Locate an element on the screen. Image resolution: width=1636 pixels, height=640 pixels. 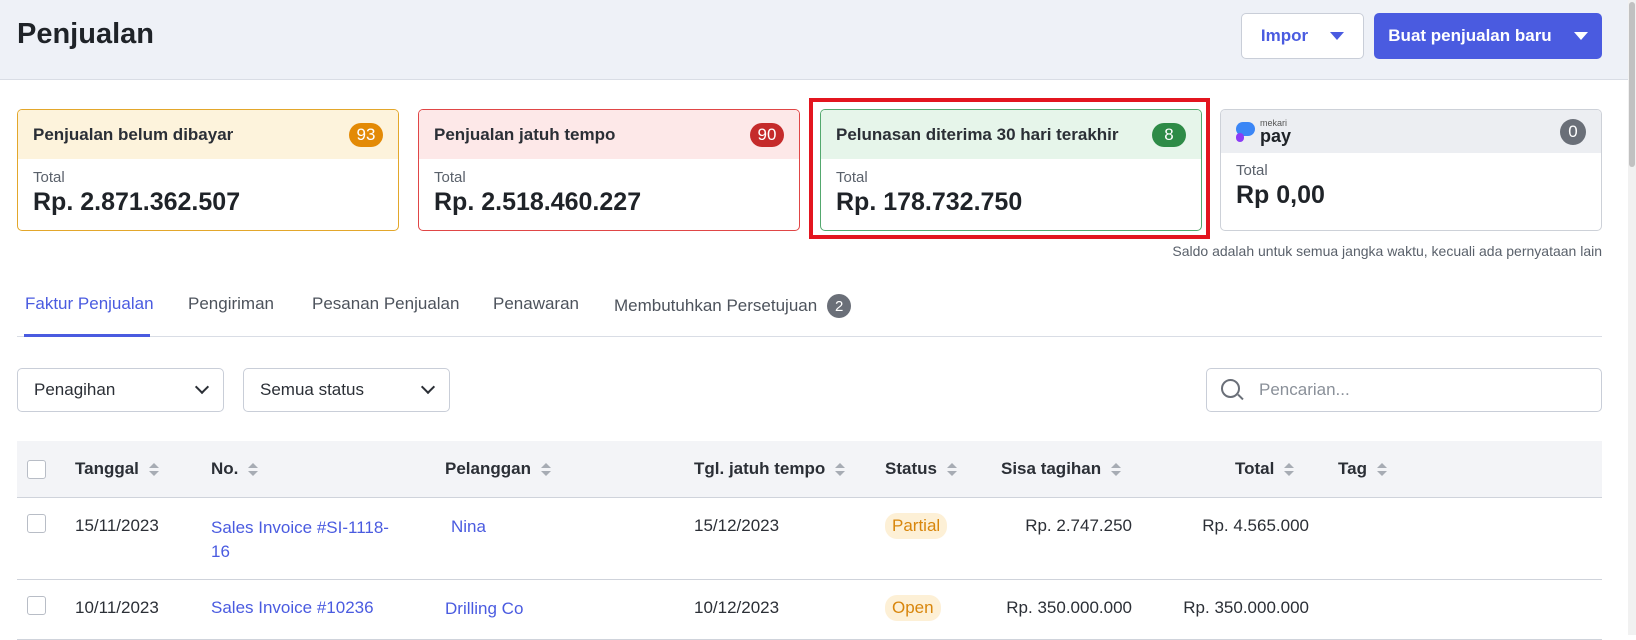
tab-sales-order: Pesanan Penjualan is located at coordinates (385, 304).